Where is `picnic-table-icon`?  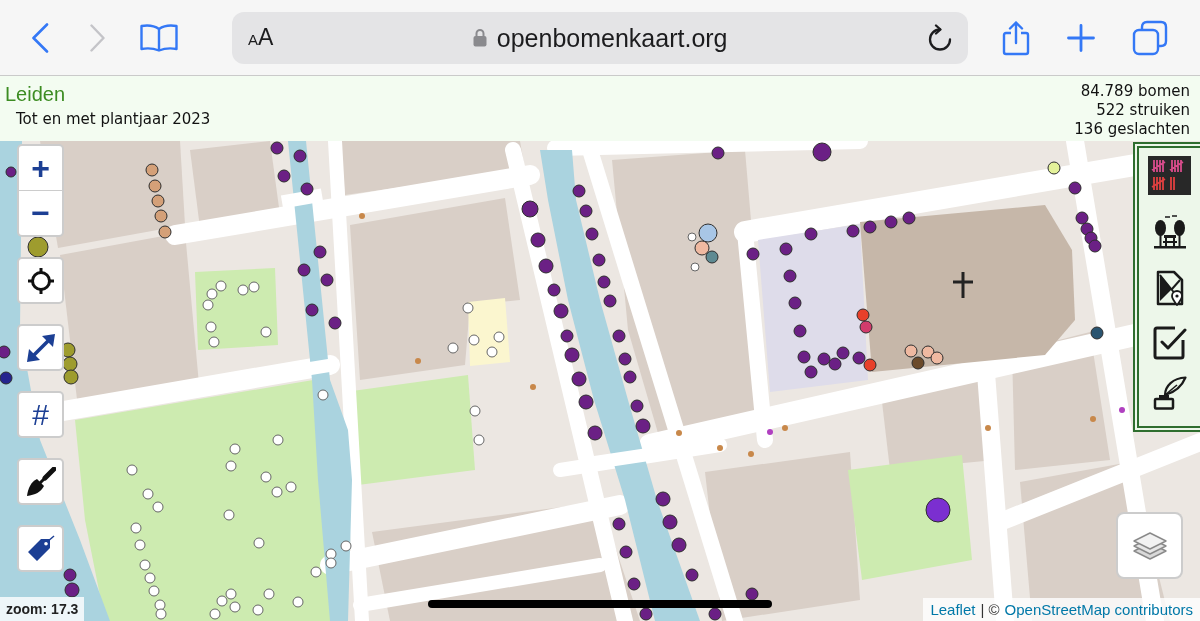
picnic-table-icon is located at coordinates (1169, 231).